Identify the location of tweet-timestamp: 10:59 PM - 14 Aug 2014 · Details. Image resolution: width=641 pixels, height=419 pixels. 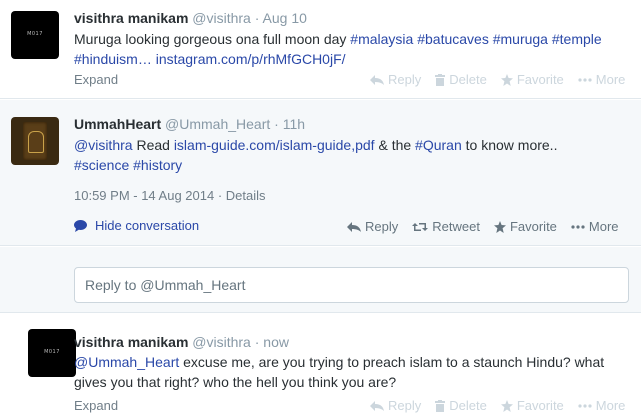
(170, 195).